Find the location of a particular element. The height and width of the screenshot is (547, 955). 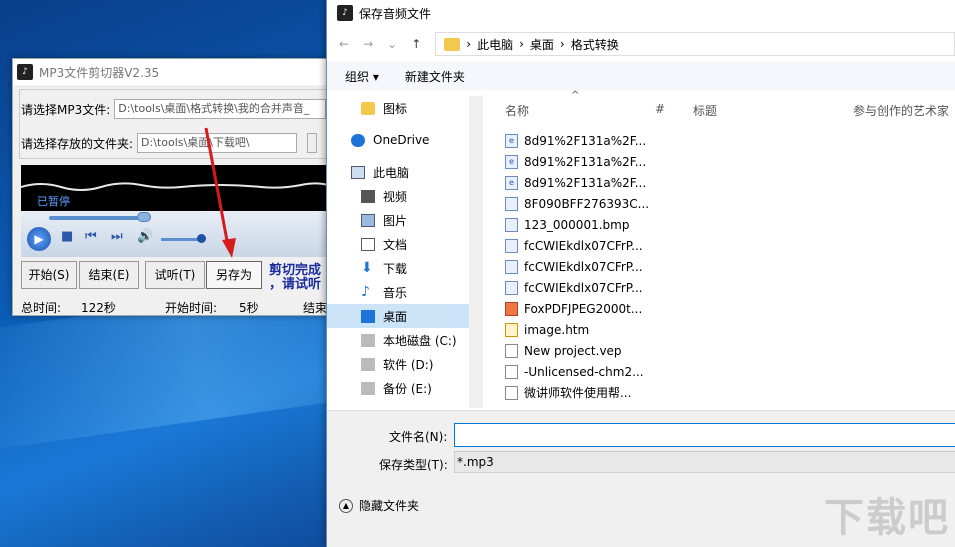

nav-item-disk-c: 本地磁盘 (C:) is located at coordinates (404, 340).